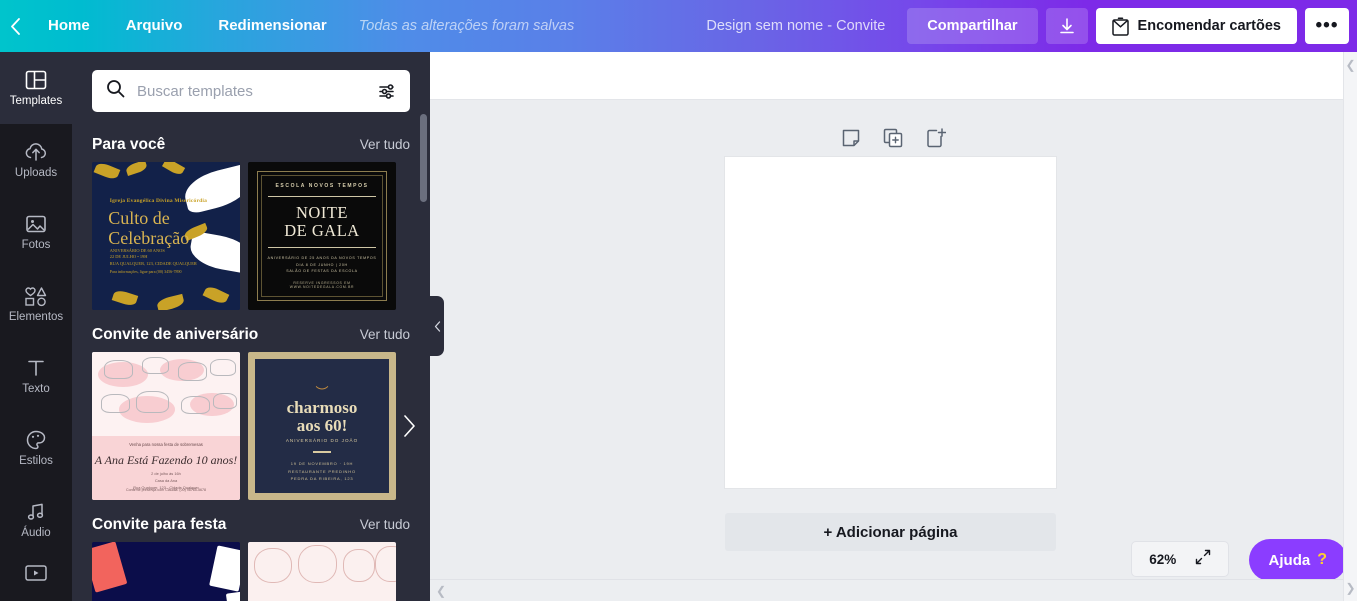 The height and width of the screenshot is (601, 1357). I want to click on help-button: Ajuda ?, so click(1297, 560).